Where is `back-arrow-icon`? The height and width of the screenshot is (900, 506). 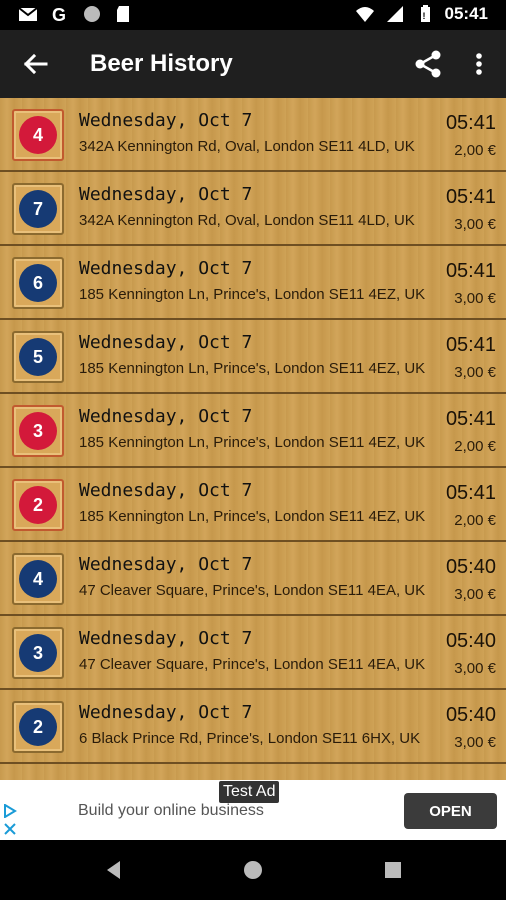
back-arrow-icon is located at coordinates (35, 64).